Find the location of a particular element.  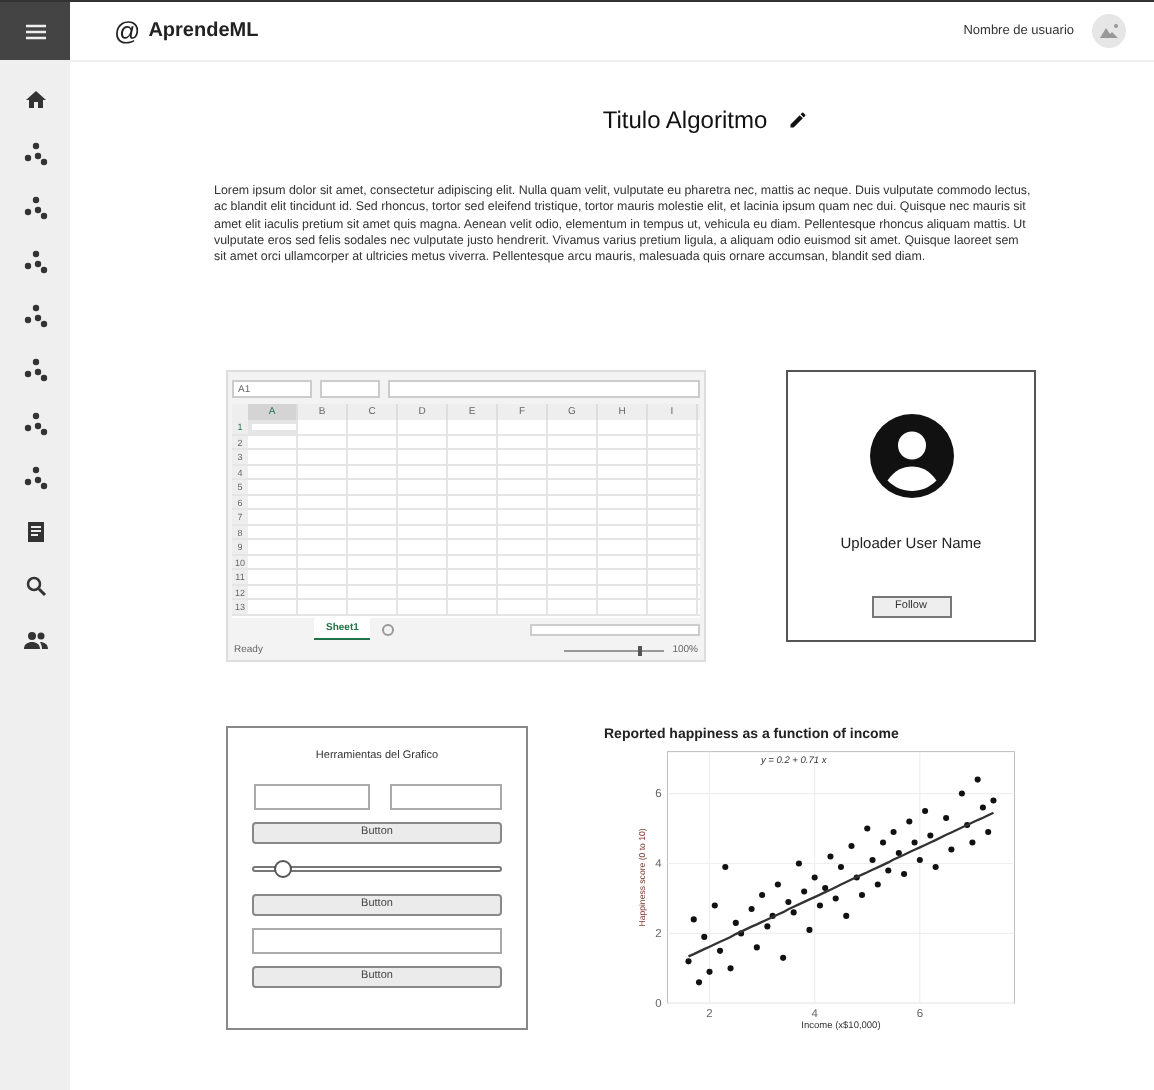

brand-name: AprendeML is located at coordinates (203, 32).